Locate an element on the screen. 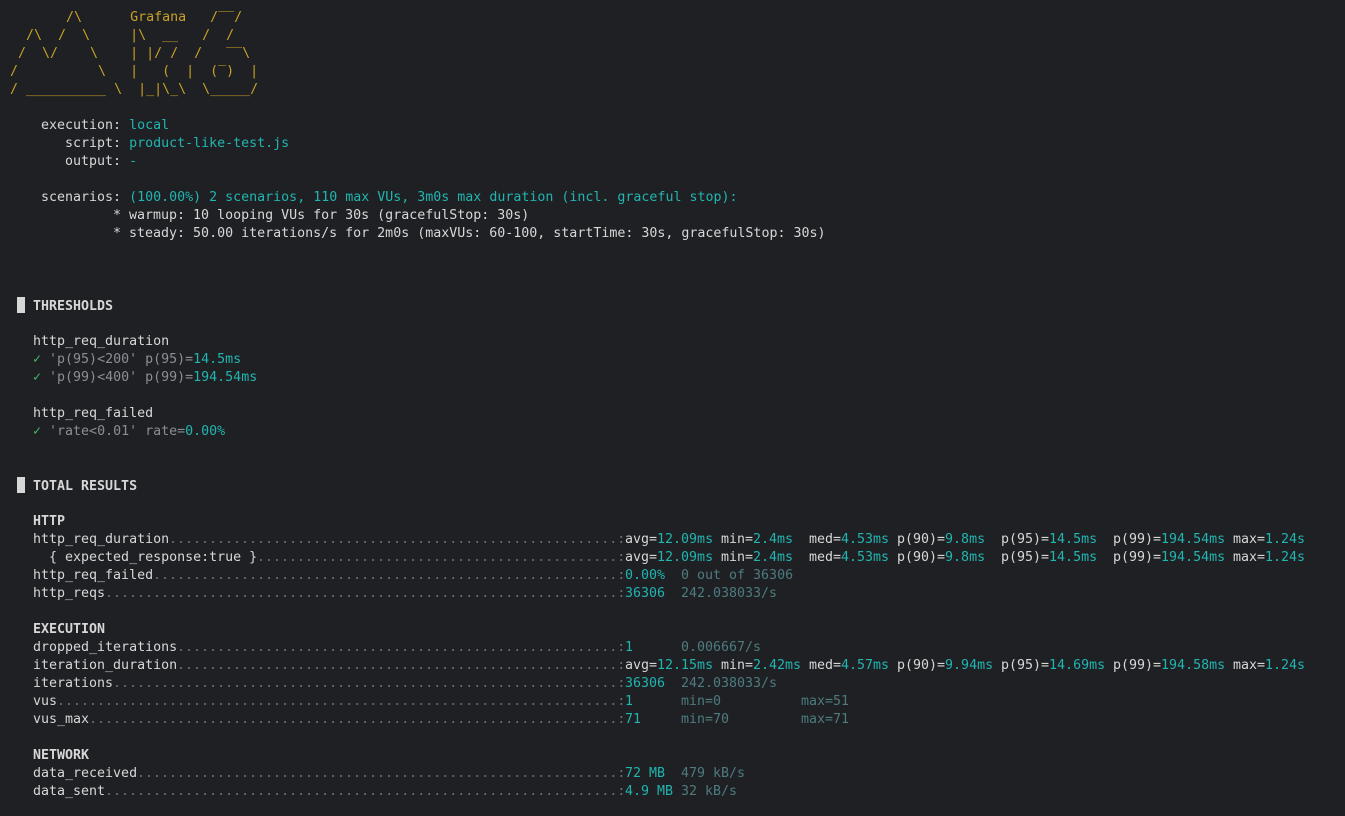  logo-line: / \/ \ | |/ / / ‾‾\ is located at coordinates (134, 53).